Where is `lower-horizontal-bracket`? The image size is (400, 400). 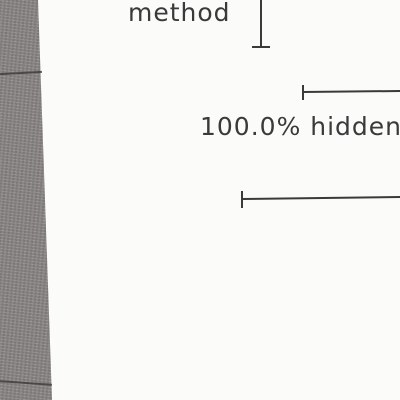 lower-horizontal-bracket is located at coordinates (320, 198).